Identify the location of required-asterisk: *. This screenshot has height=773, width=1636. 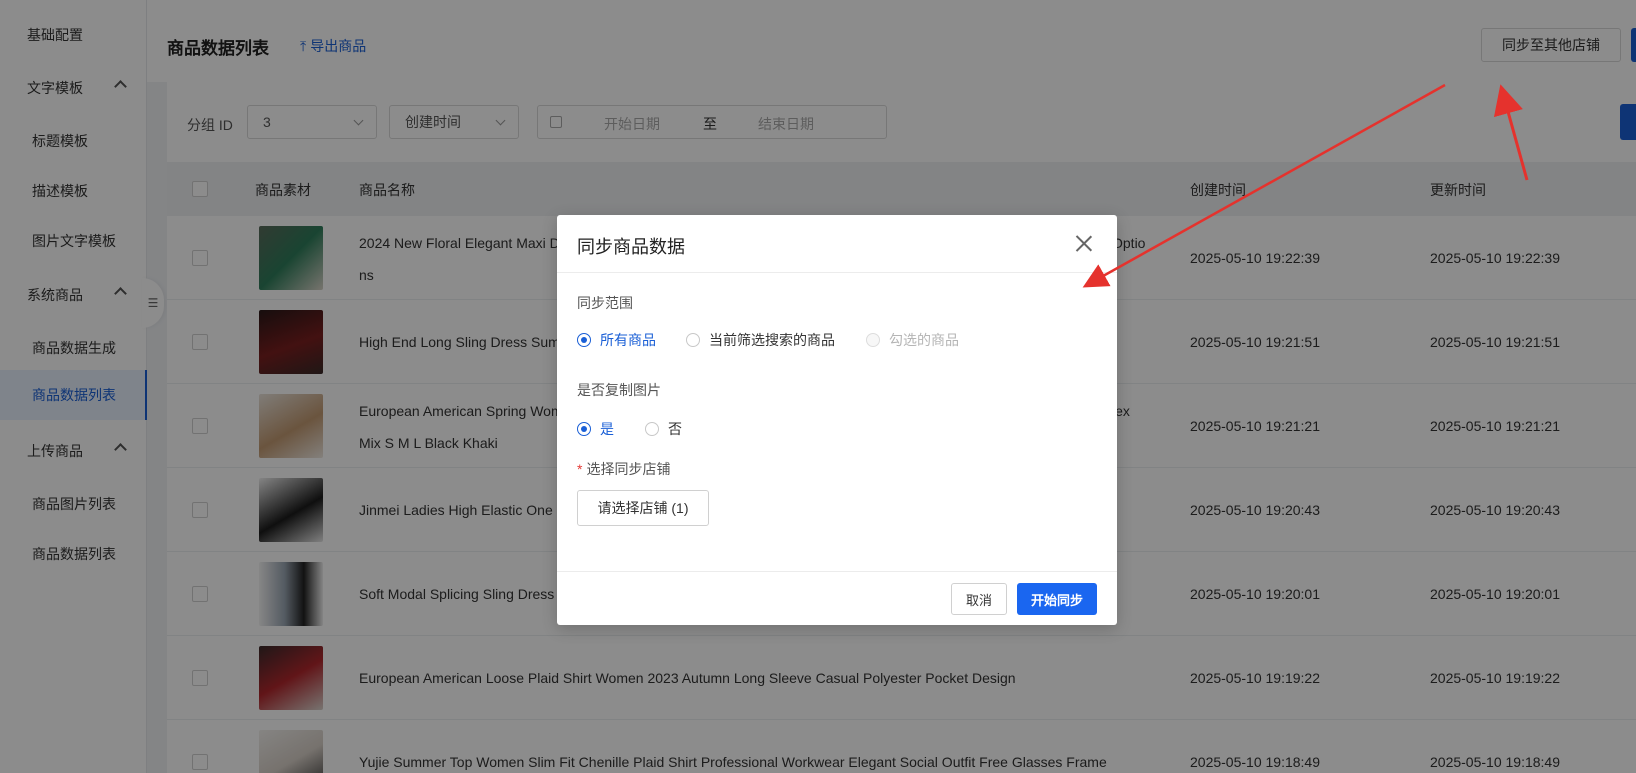
(580, 469).